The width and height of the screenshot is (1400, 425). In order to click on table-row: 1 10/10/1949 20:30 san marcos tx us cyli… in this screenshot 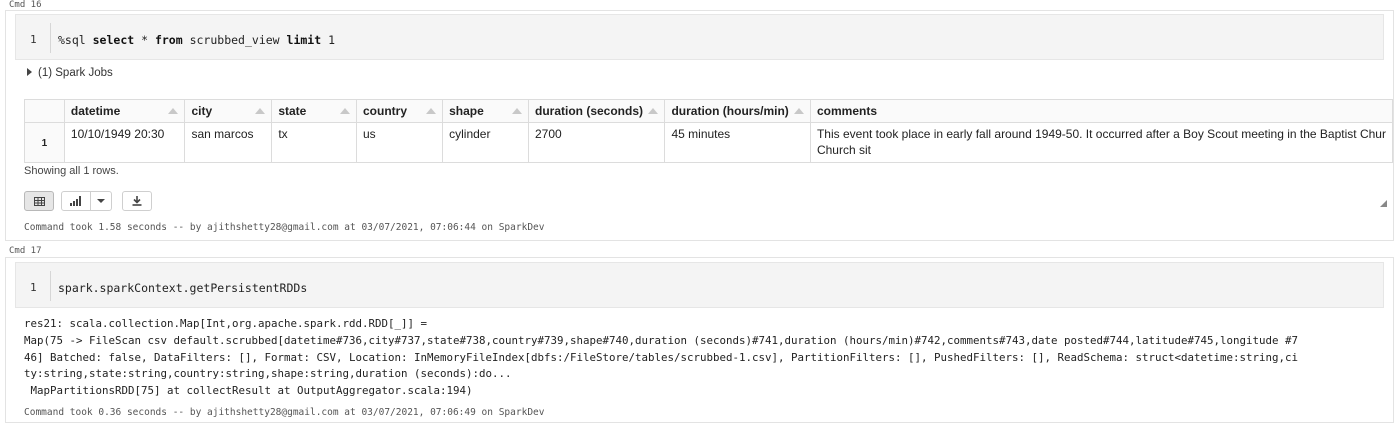, I will do `click(709, 142)`.